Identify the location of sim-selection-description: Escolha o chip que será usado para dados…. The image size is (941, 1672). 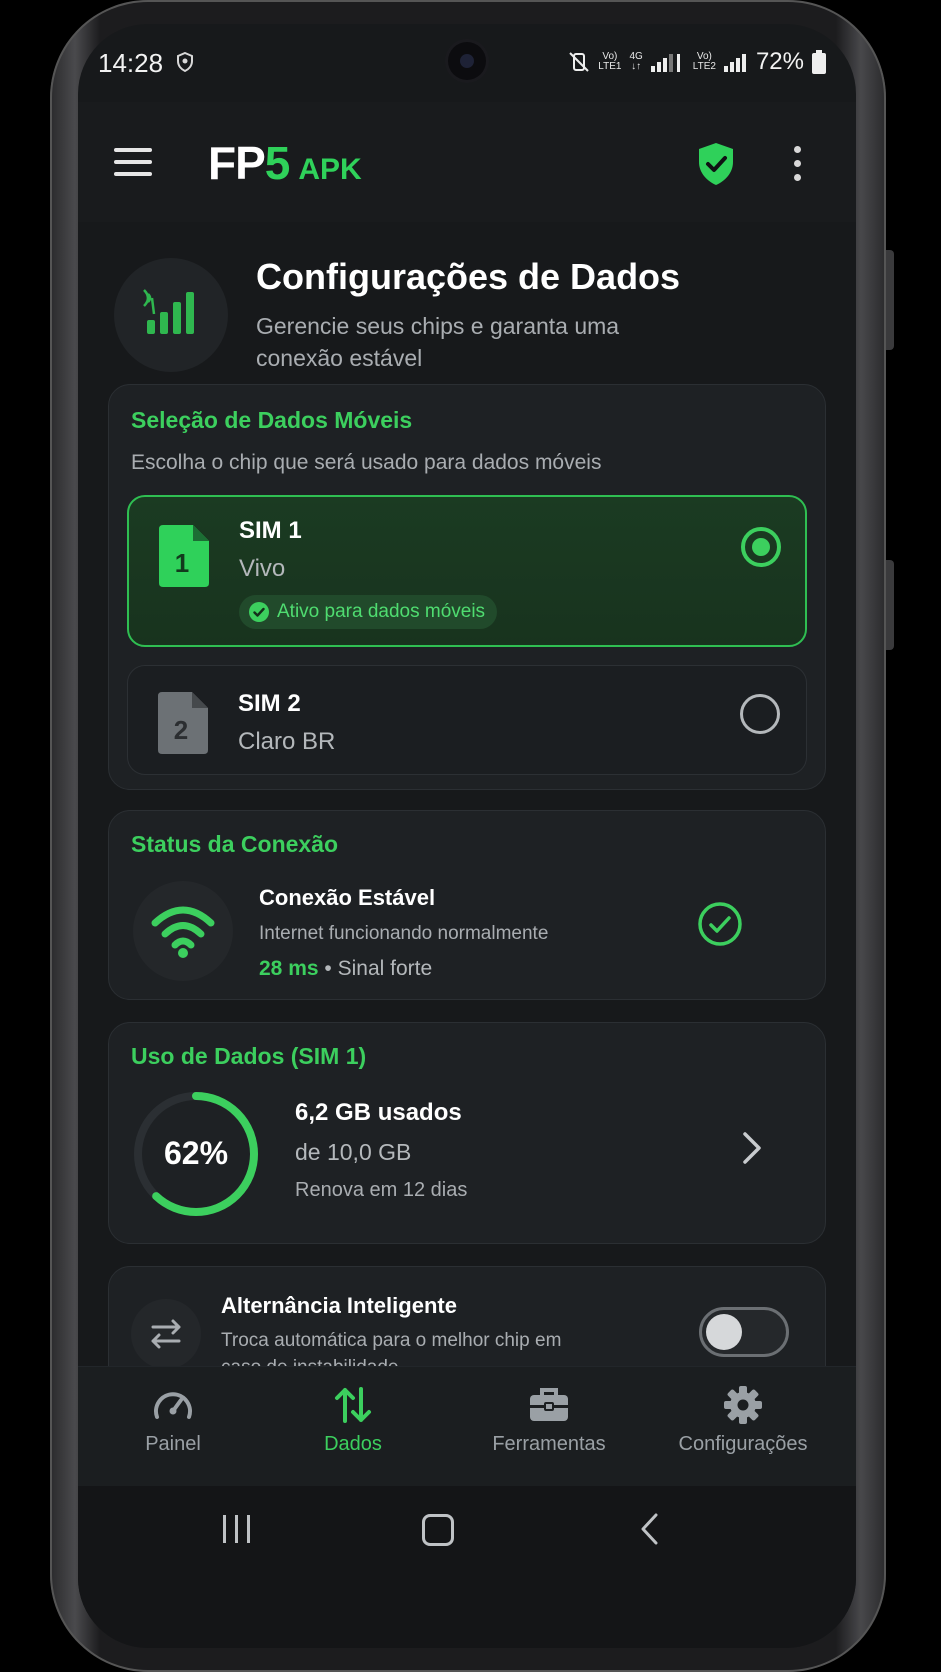
(366, 462).